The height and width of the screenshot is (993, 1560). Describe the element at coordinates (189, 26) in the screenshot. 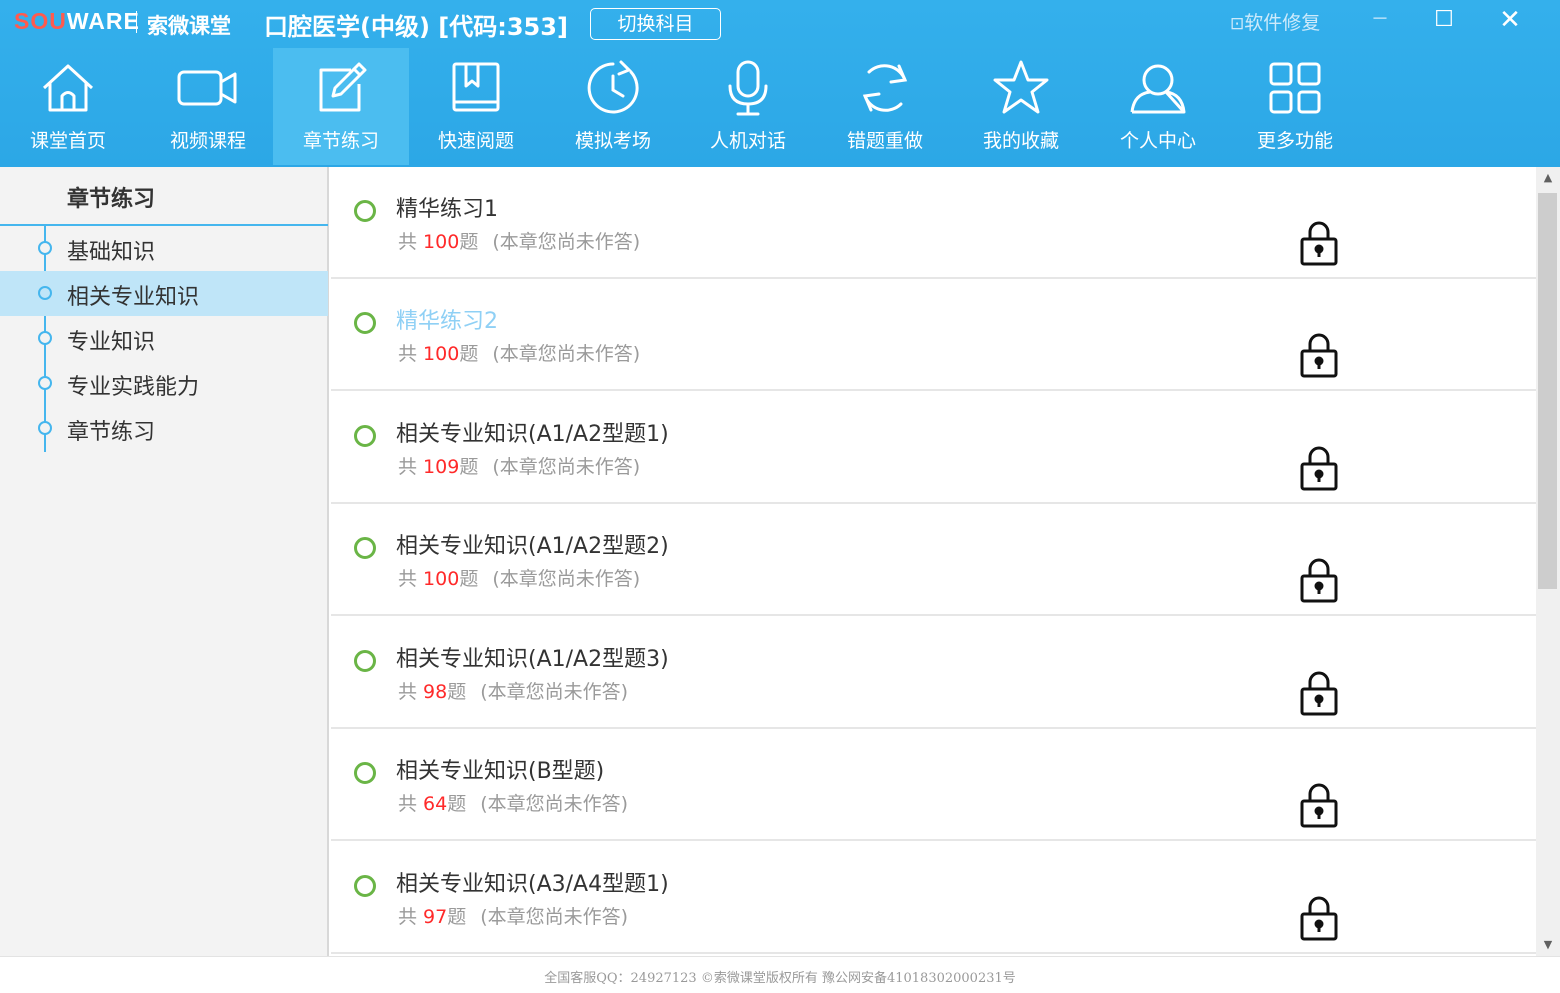

I see `brand-name: 索微课堂` at that location.